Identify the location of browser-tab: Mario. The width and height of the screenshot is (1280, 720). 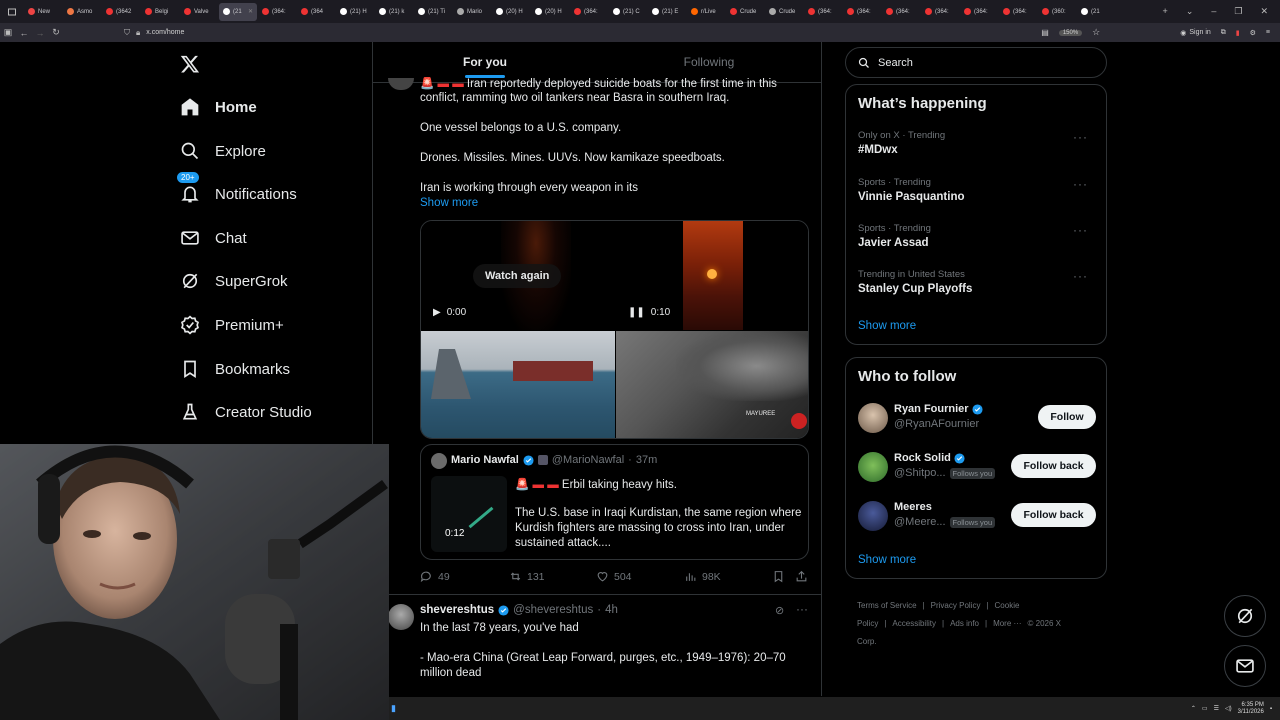
(472, 12).